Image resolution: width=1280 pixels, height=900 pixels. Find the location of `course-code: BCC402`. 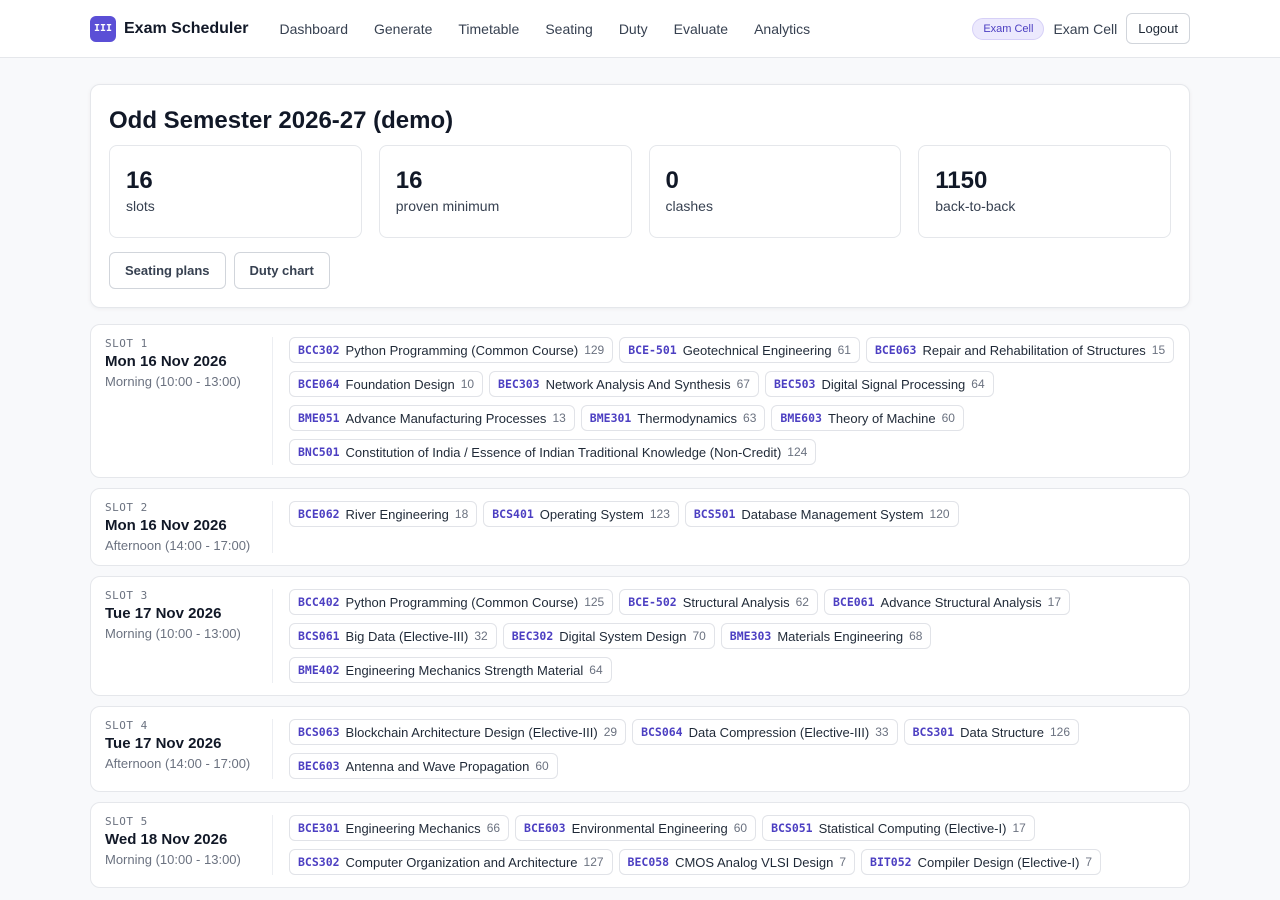

course-code: BCC402 is located at coordinates (319, 602).